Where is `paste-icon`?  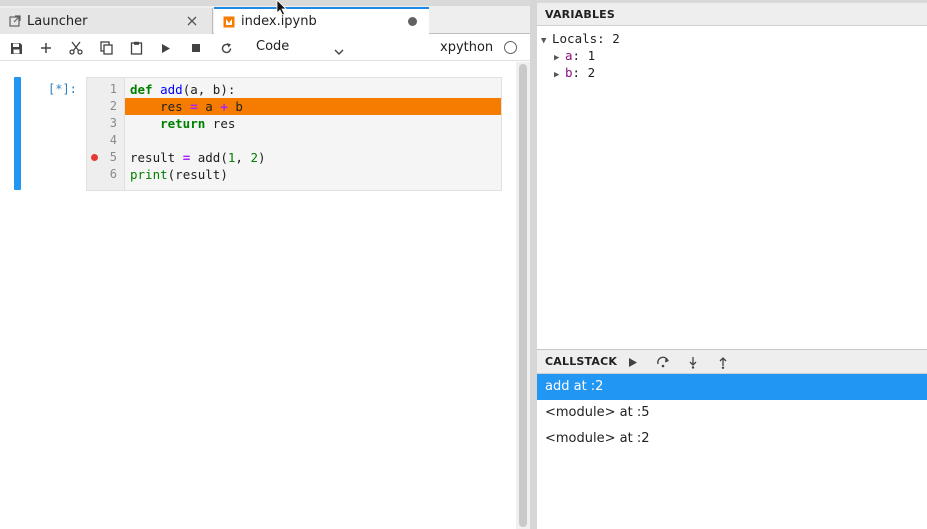
paste-icon is located at coordinates (136, 48).